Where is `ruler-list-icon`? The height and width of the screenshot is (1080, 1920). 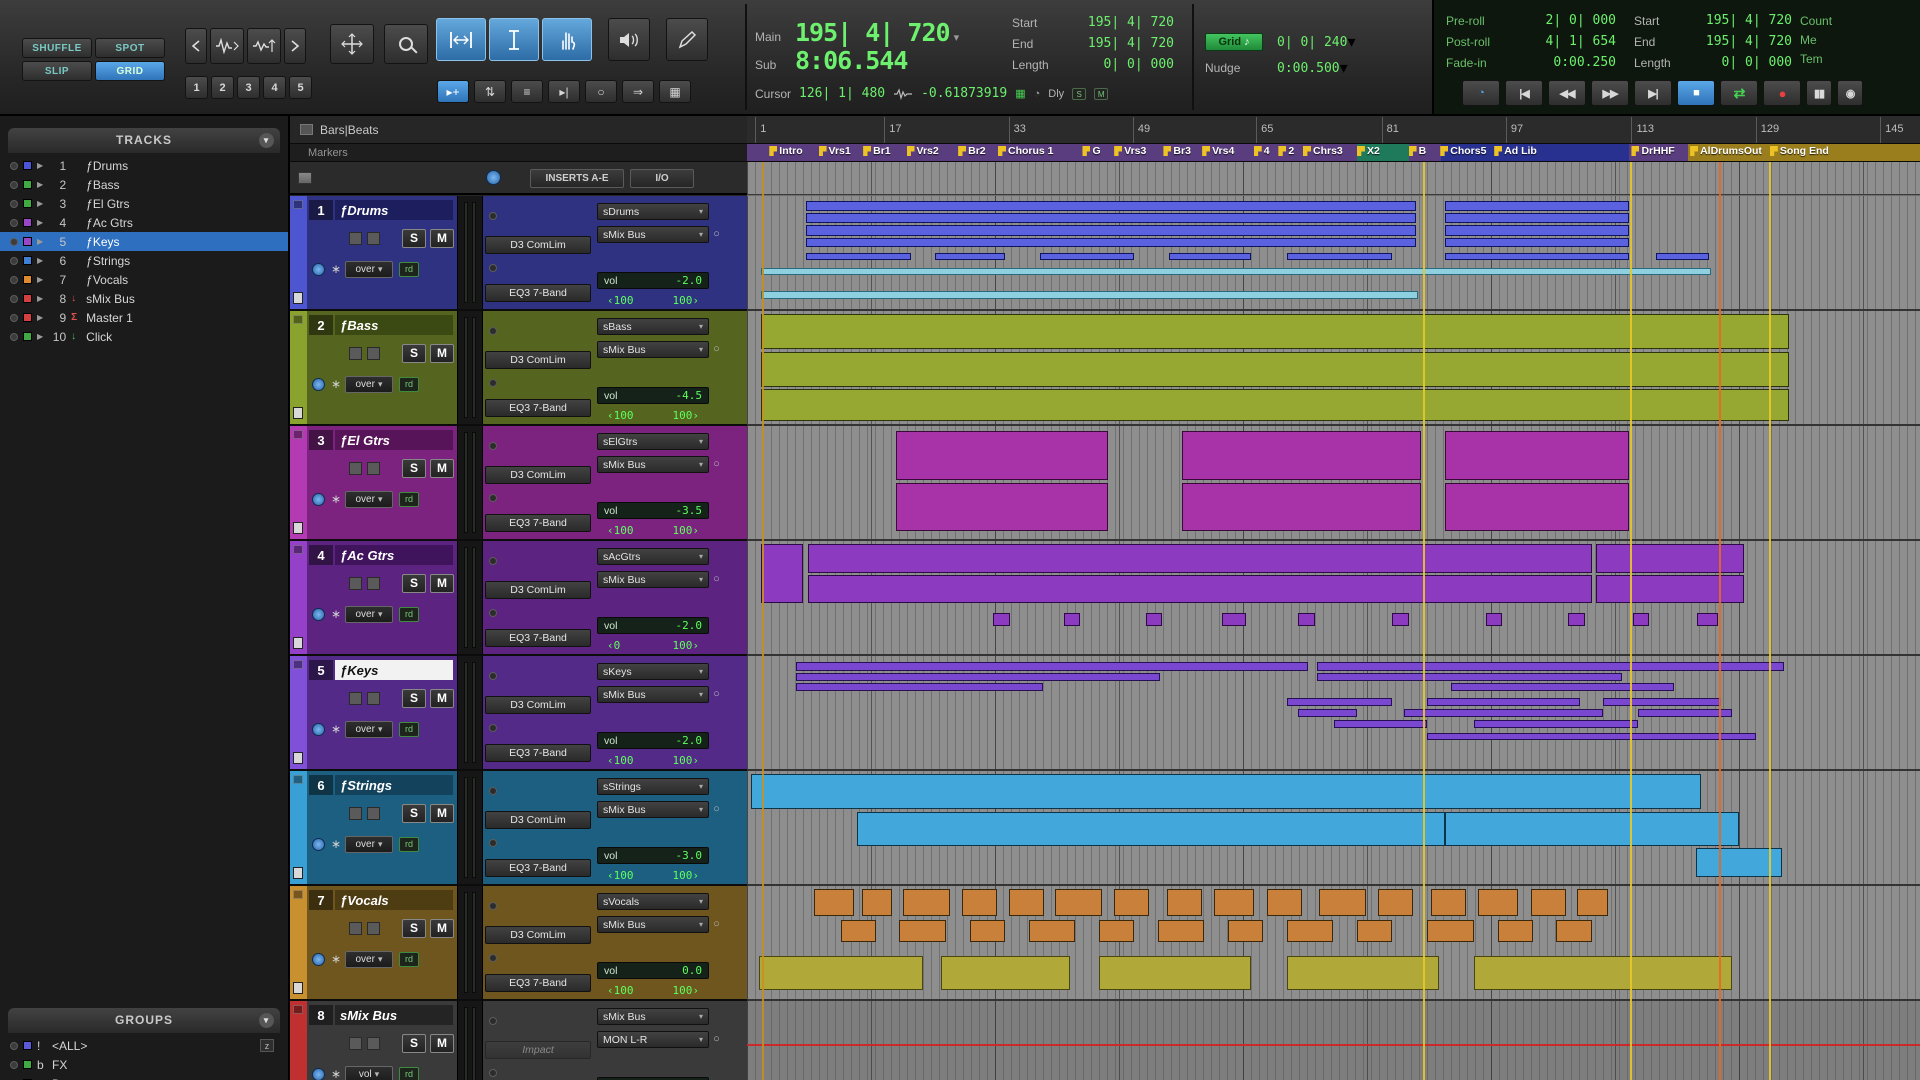 ruler-list-icon is located at coordinates (306, 129).